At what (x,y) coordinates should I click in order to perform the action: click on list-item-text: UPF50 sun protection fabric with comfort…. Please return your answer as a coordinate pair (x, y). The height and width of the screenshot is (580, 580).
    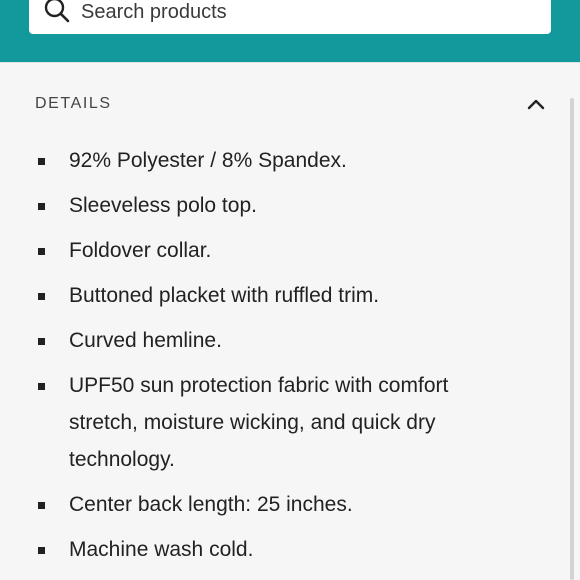
    Looking at the image, I should click on (259, 422).